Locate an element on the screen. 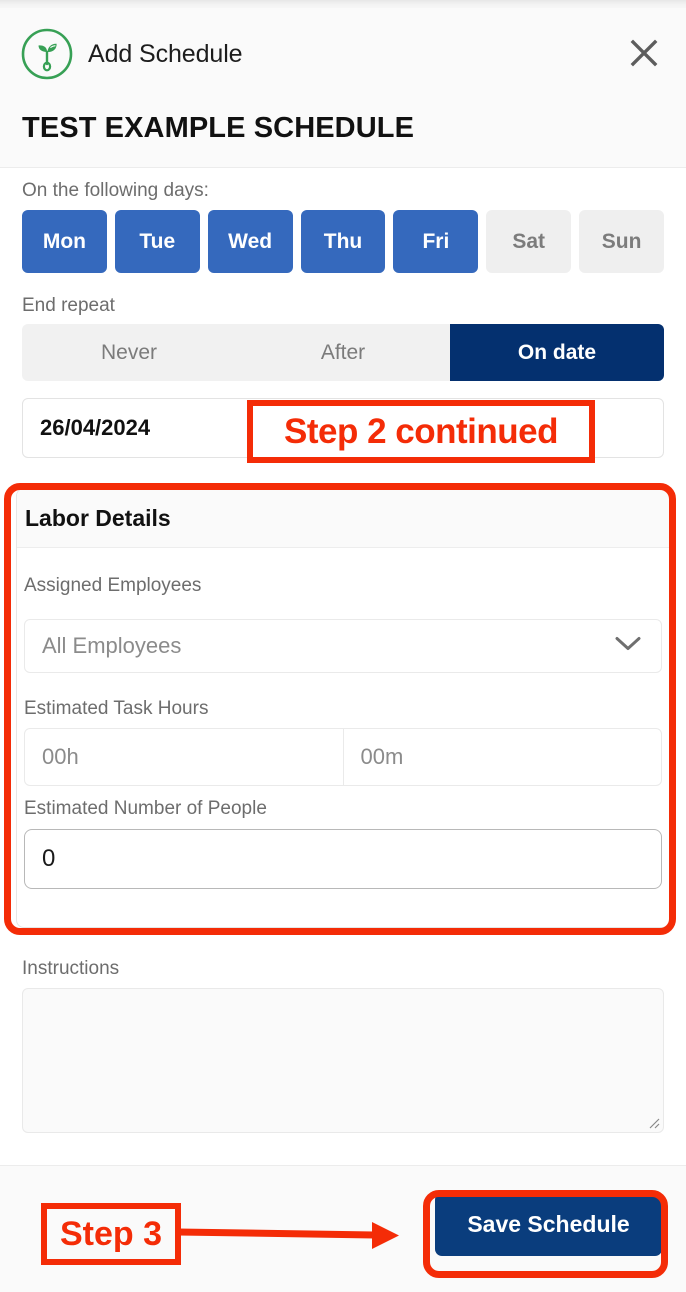 The image size is (686, 1292). estimated-people-label: Estimated Number of People is located at coordinates (145, 808).